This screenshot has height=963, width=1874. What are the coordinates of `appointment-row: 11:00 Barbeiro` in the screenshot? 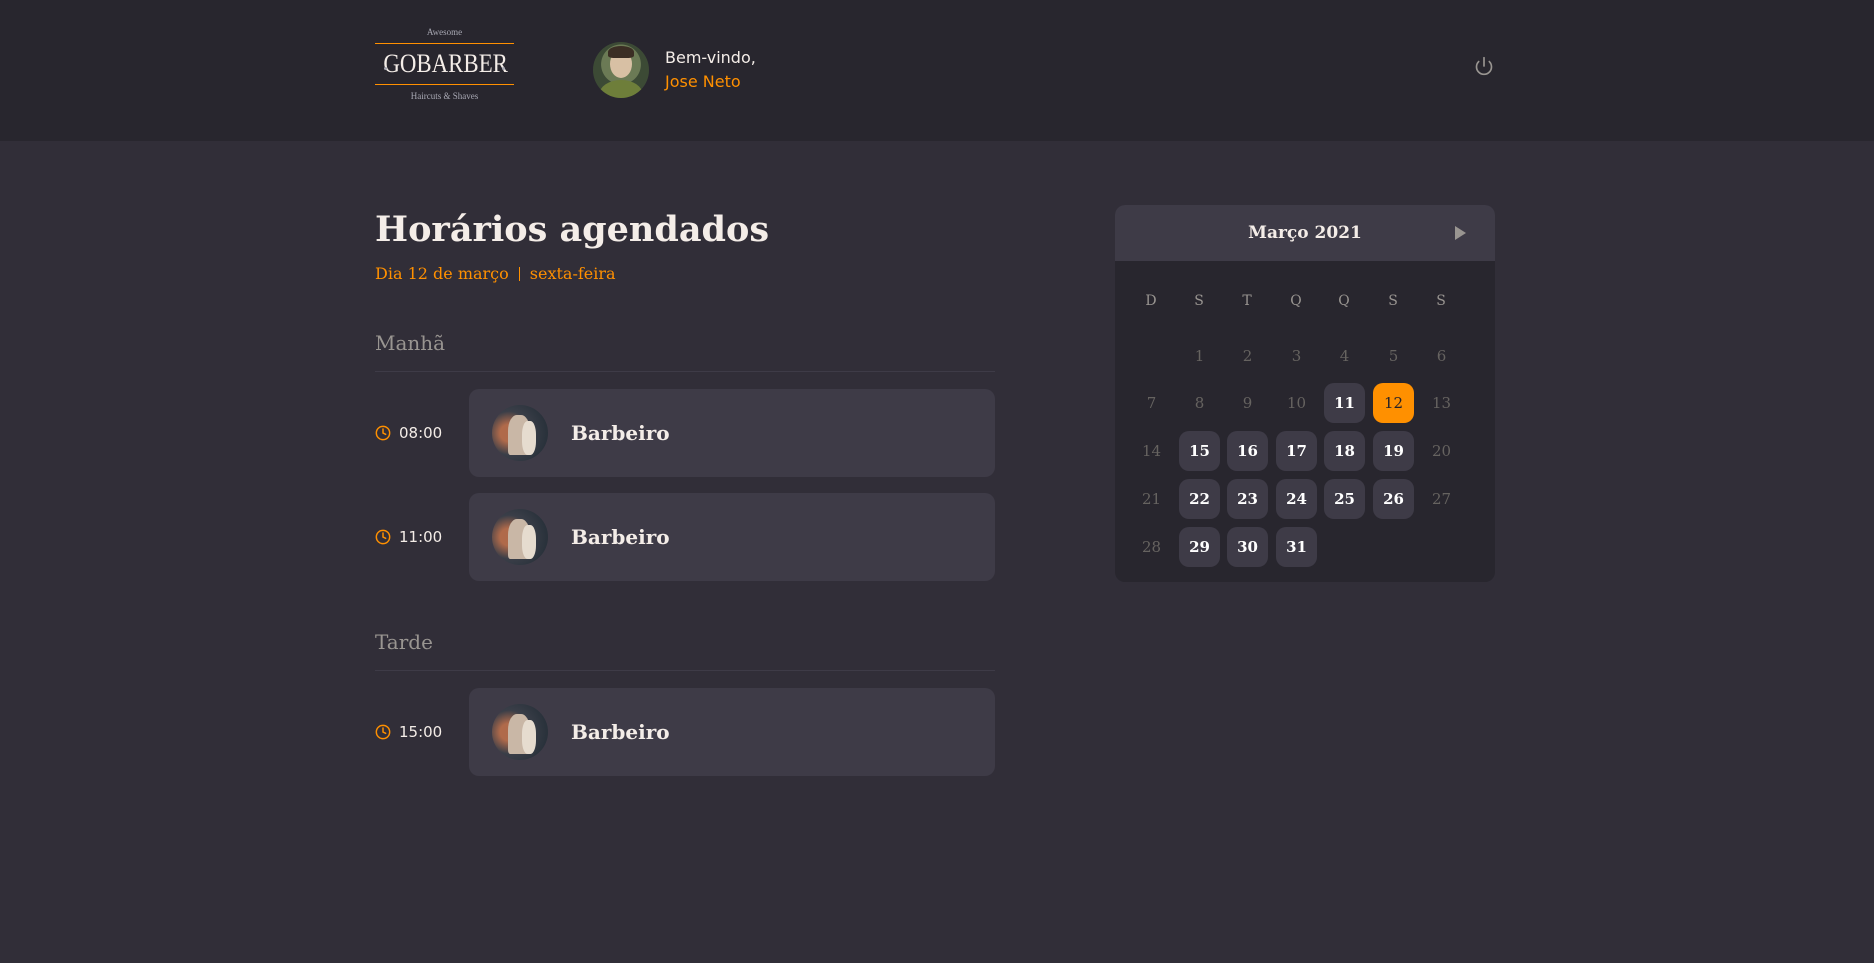 It's located at (685, 537).